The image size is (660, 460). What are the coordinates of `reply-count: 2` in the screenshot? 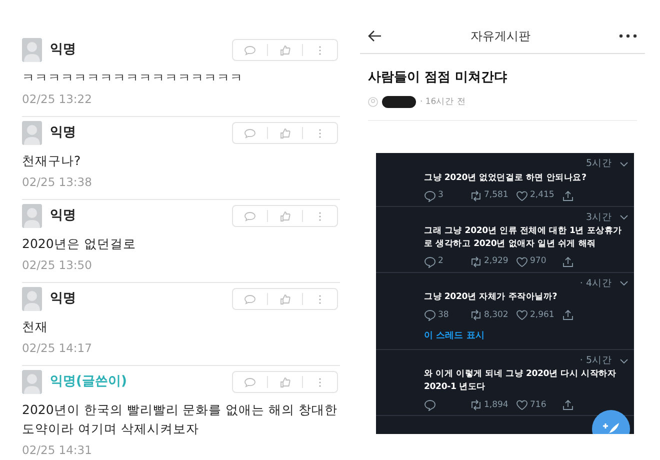 It's located at (441, 261).